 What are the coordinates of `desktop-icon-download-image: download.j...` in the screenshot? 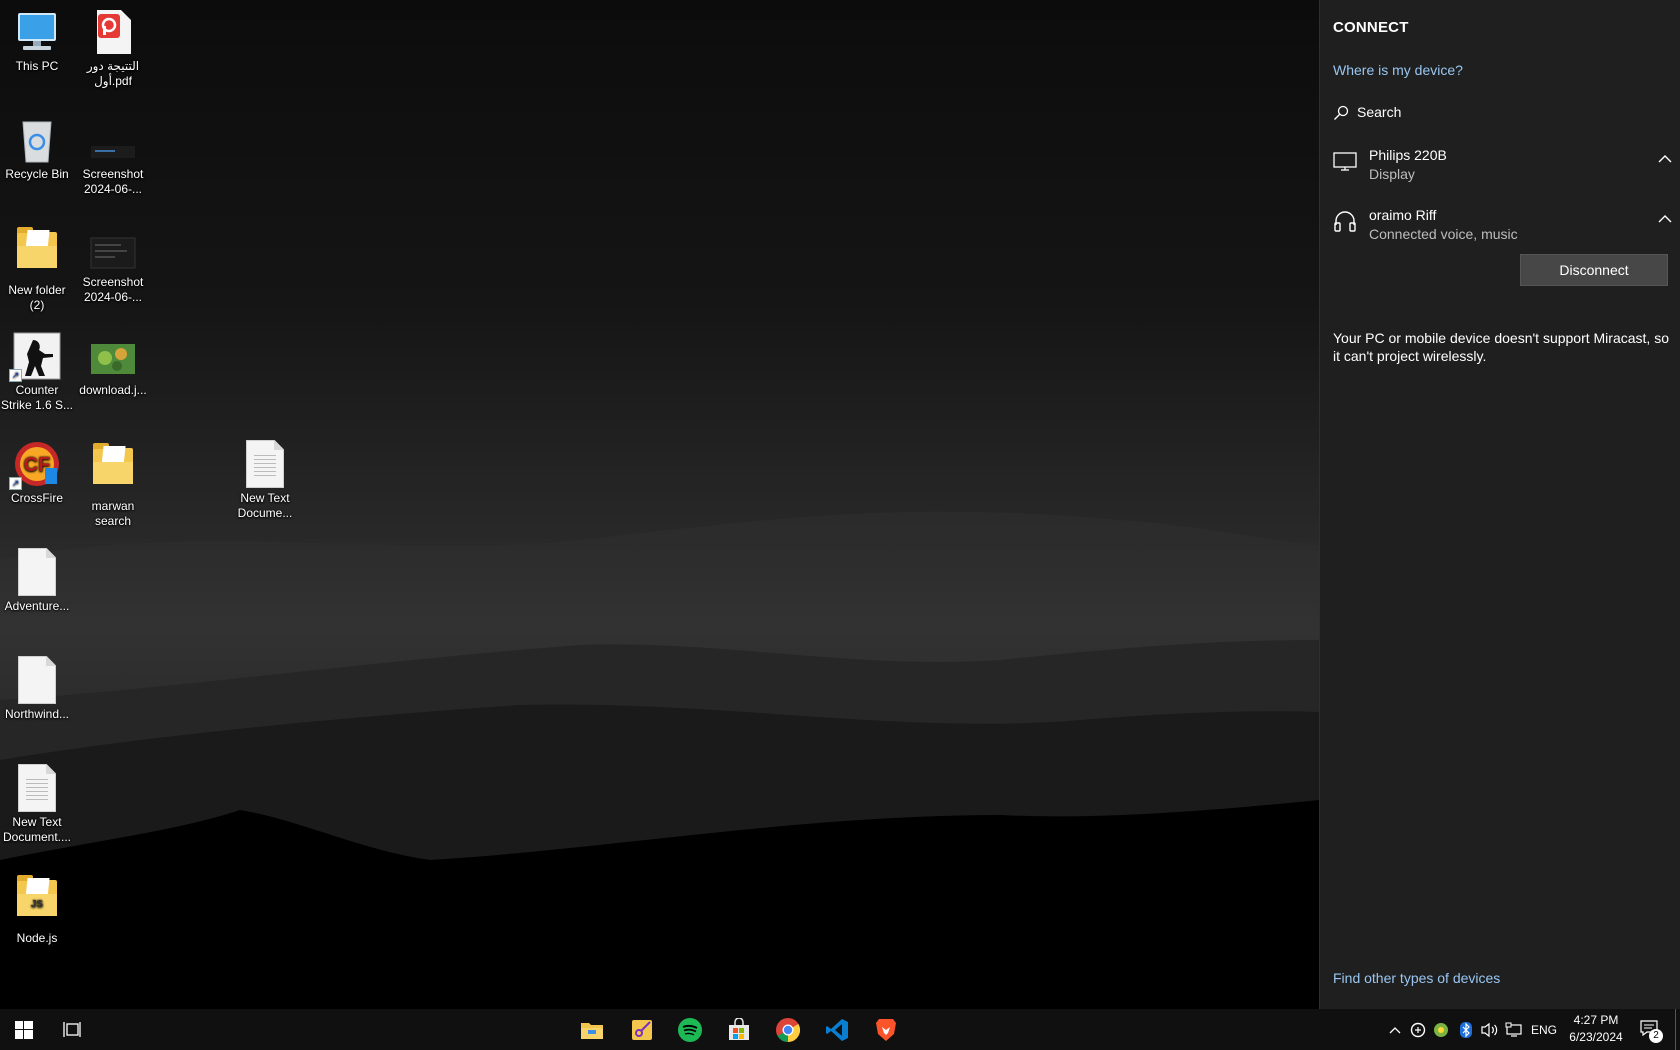 It's located at (113, 365).